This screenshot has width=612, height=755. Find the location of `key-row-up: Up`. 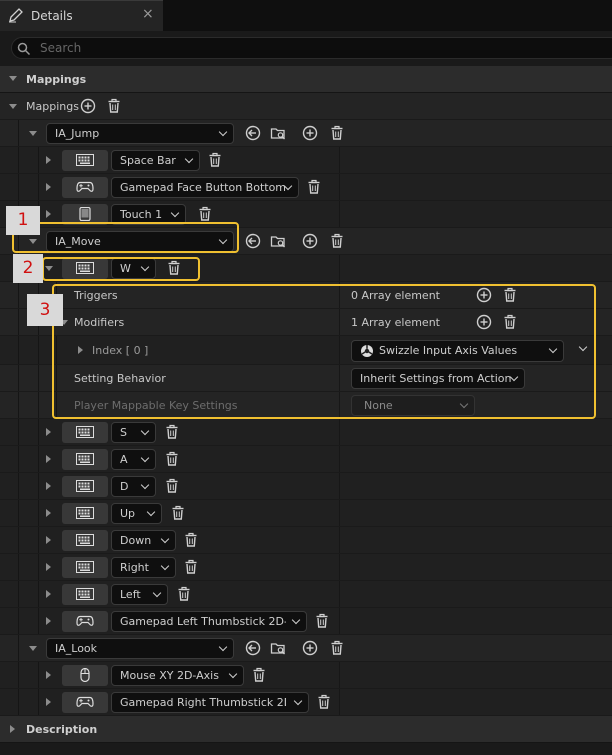

key-row-up: Up is located at coordinates (306, 513).